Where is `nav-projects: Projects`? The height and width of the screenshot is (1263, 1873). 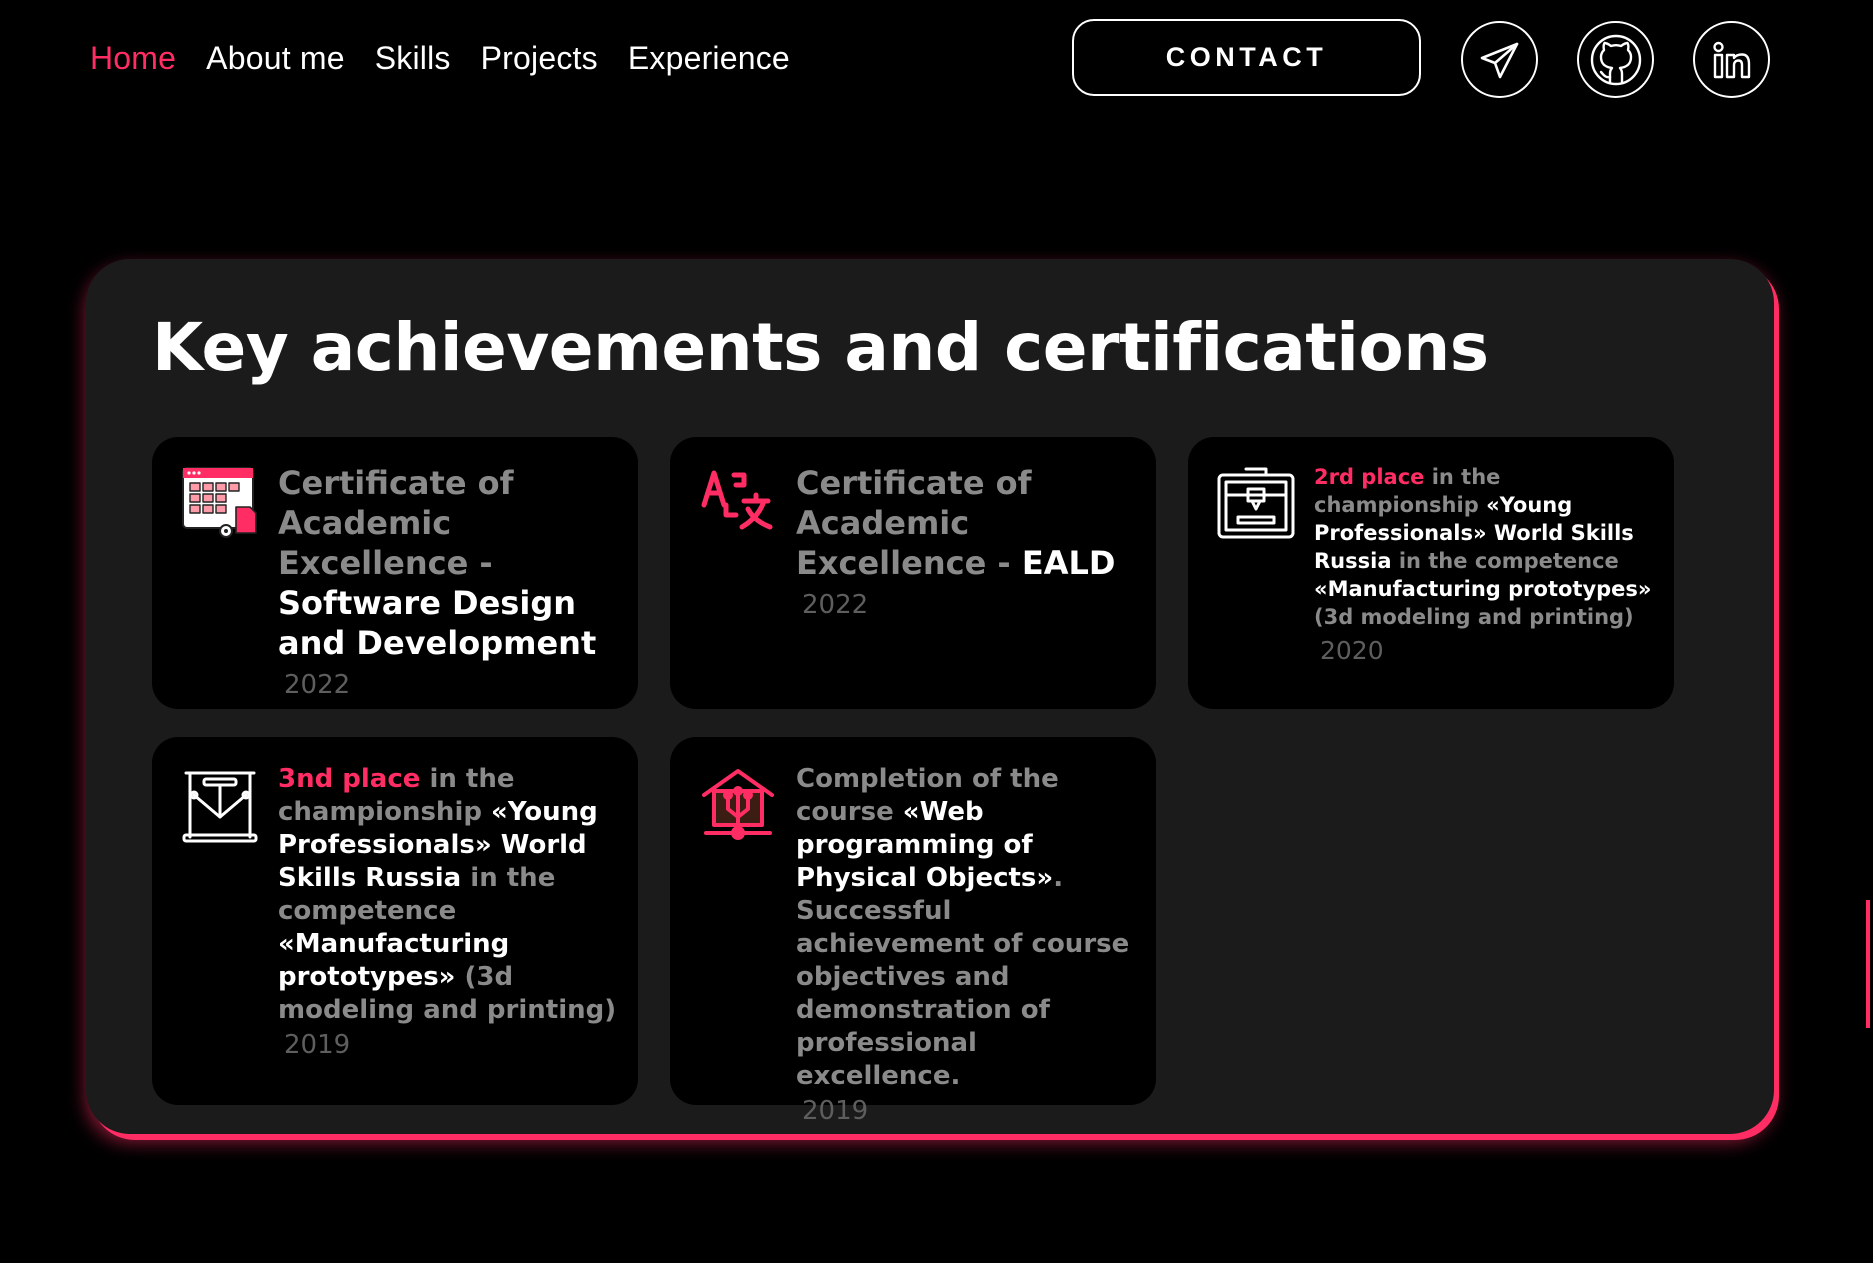 nav-projects: Projects is located at coordinates (539, 58).